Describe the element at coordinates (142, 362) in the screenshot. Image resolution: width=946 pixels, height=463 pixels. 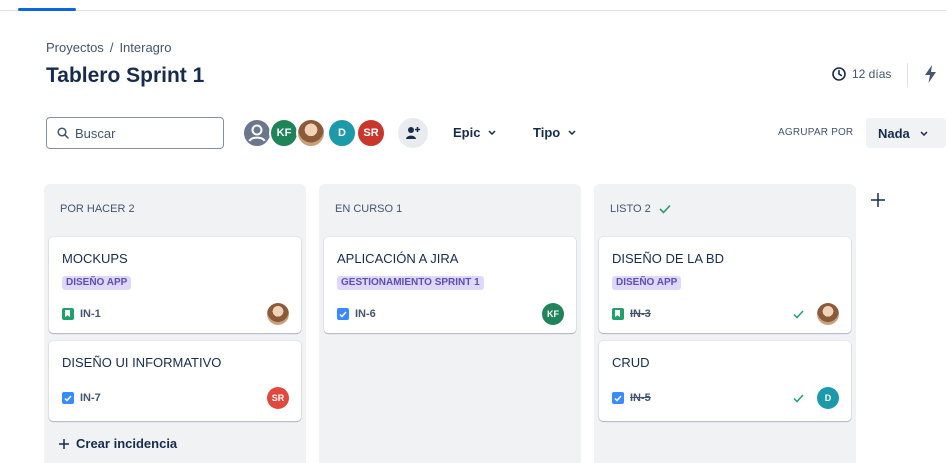
I see `card-title: DISEÑO UI INFORMATIVO` at that location.